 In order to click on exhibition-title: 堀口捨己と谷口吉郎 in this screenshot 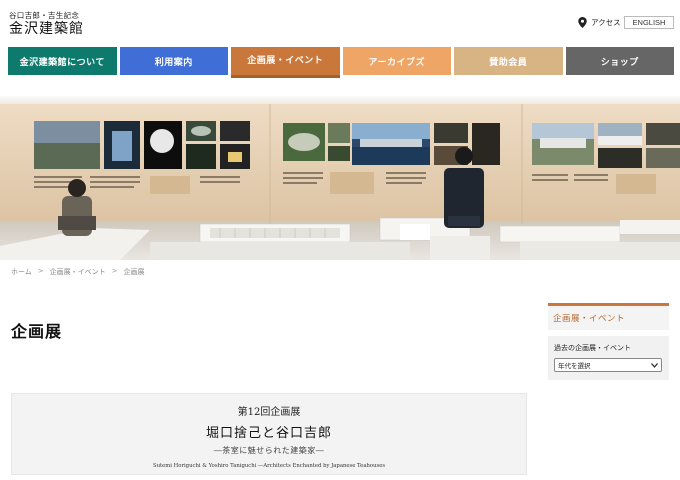, I will do `click(268, 433)`.